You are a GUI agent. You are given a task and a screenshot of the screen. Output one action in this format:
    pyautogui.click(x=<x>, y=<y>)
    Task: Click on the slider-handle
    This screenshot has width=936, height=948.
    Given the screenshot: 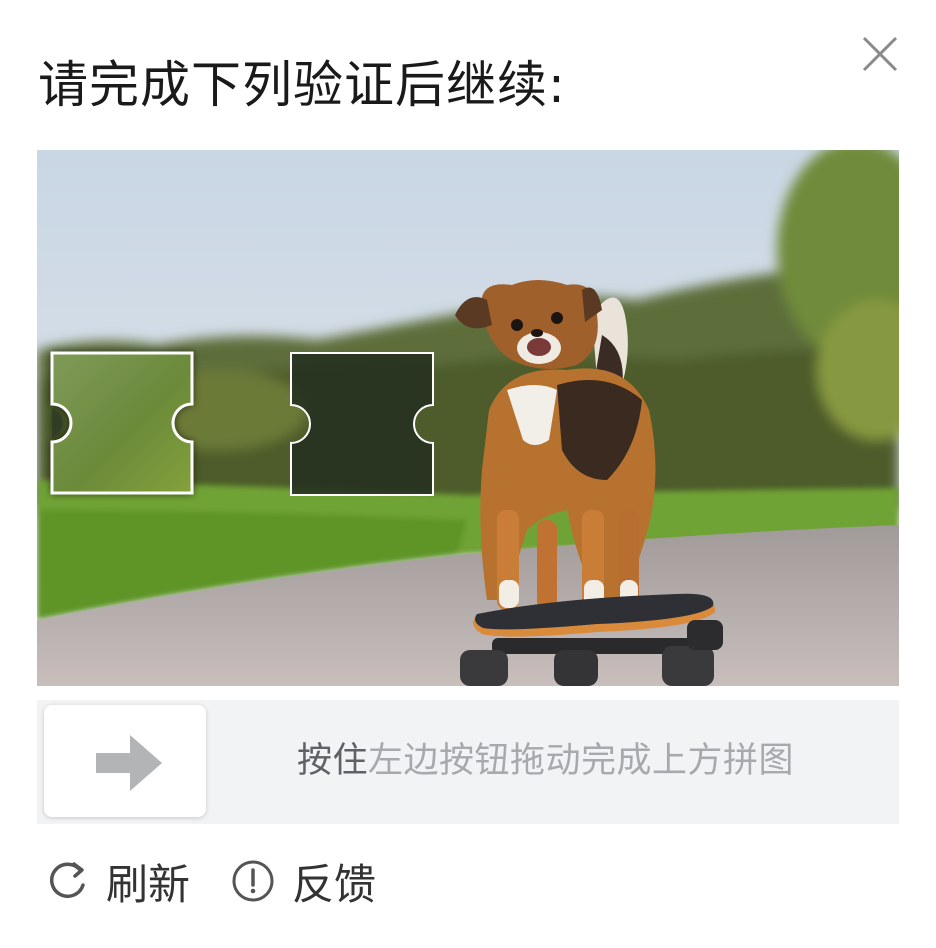 What is the action you would take?
    pyautogui.click(x=125, y=761)
    